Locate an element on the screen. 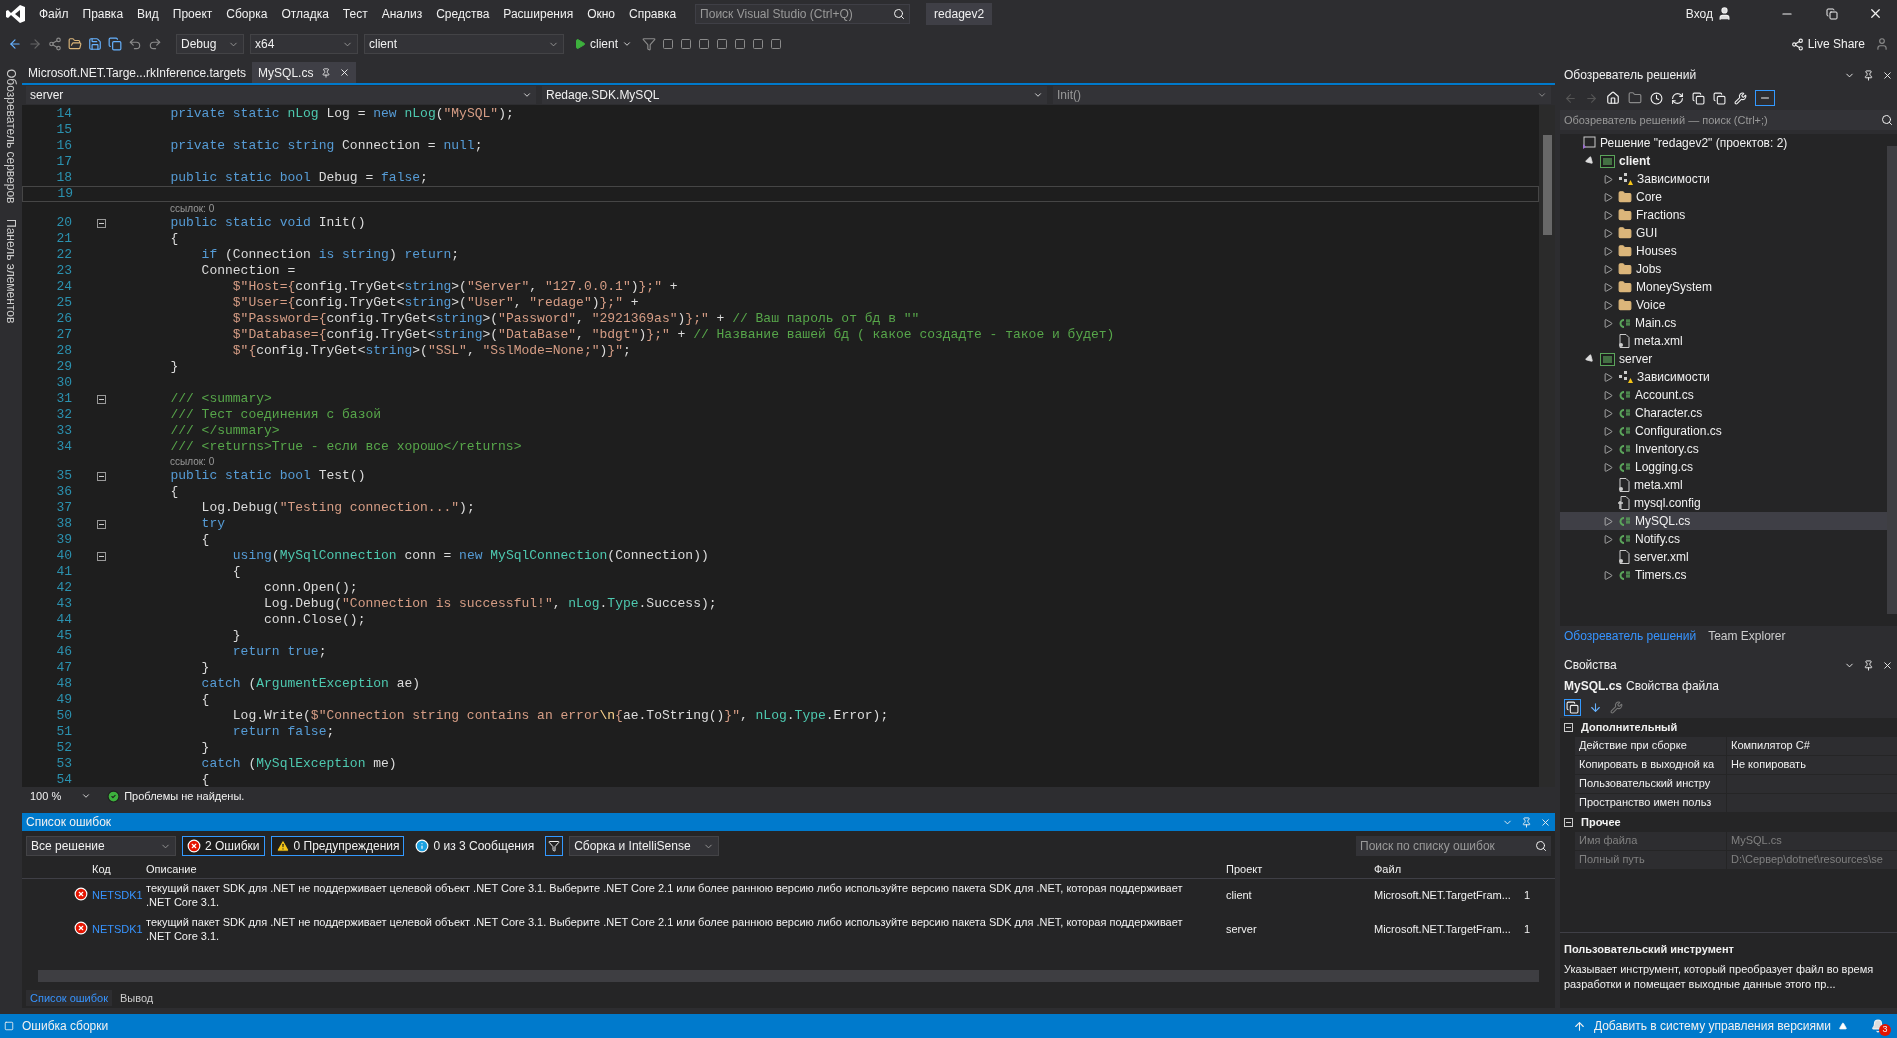  property-value: Не копировать is located at coordinates (1768, 765).